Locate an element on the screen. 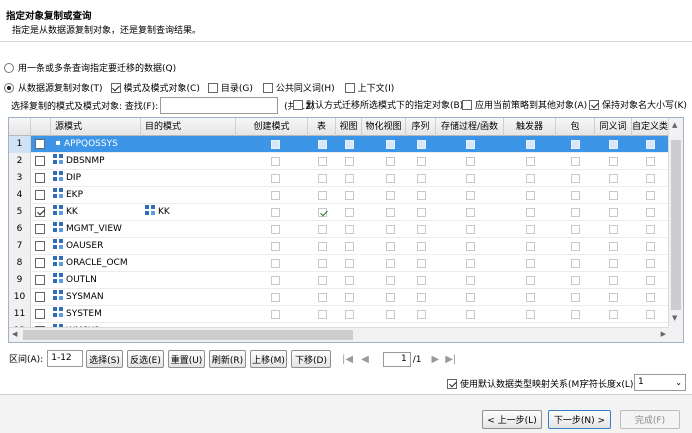  scroll-left-icon: ◀ is located at coordinates (14, 334).